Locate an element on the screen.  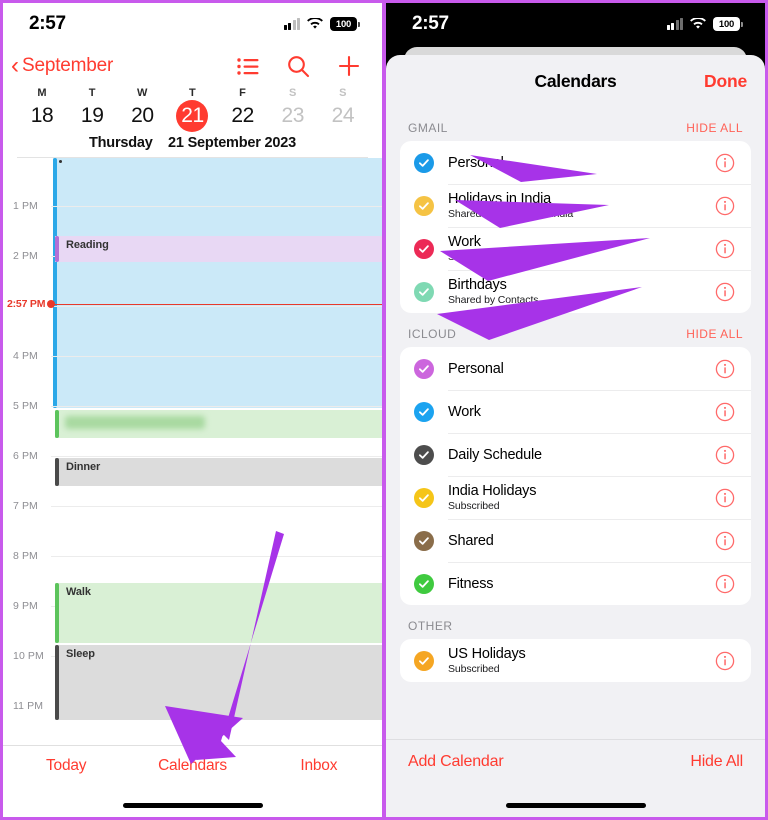
calendar-row: Fitness is located at coordinates (575, 583).